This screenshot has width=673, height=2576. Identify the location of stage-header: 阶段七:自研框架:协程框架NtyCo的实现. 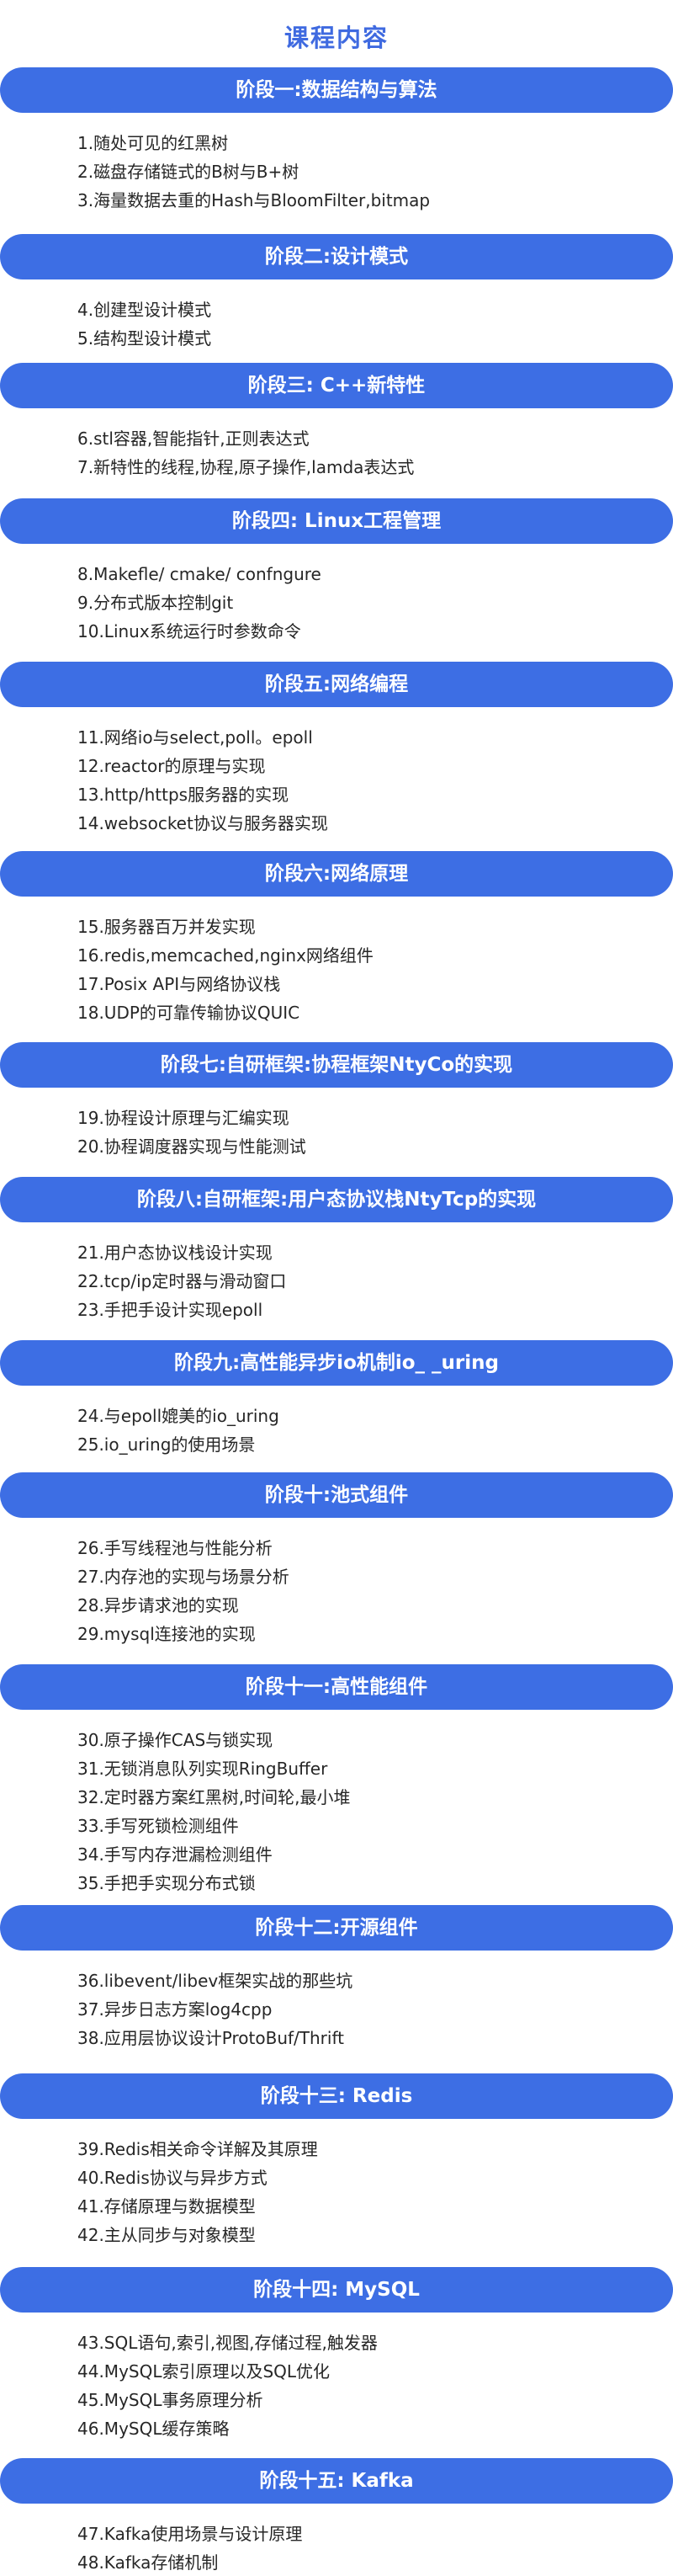
(336, 1065).